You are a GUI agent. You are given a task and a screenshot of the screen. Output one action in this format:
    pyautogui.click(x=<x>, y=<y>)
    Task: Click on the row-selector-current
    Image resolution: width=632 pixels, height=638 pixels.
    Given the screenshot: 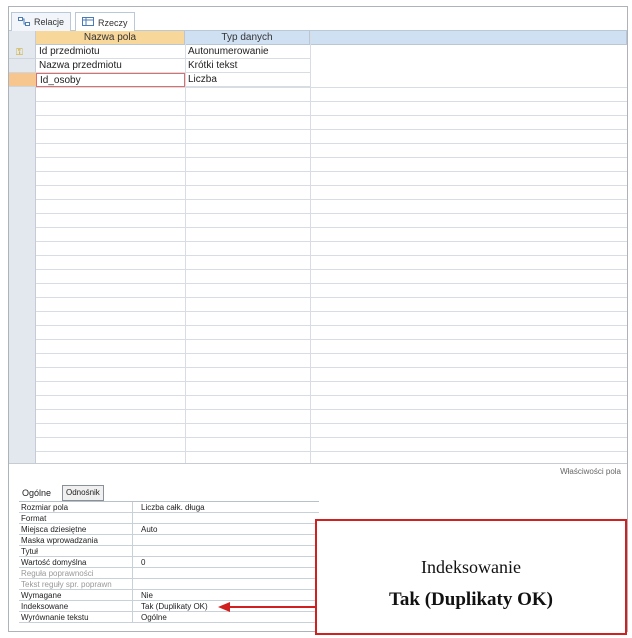 What is the action you would take?
    pyautogui.click(x=22, y=80)
    